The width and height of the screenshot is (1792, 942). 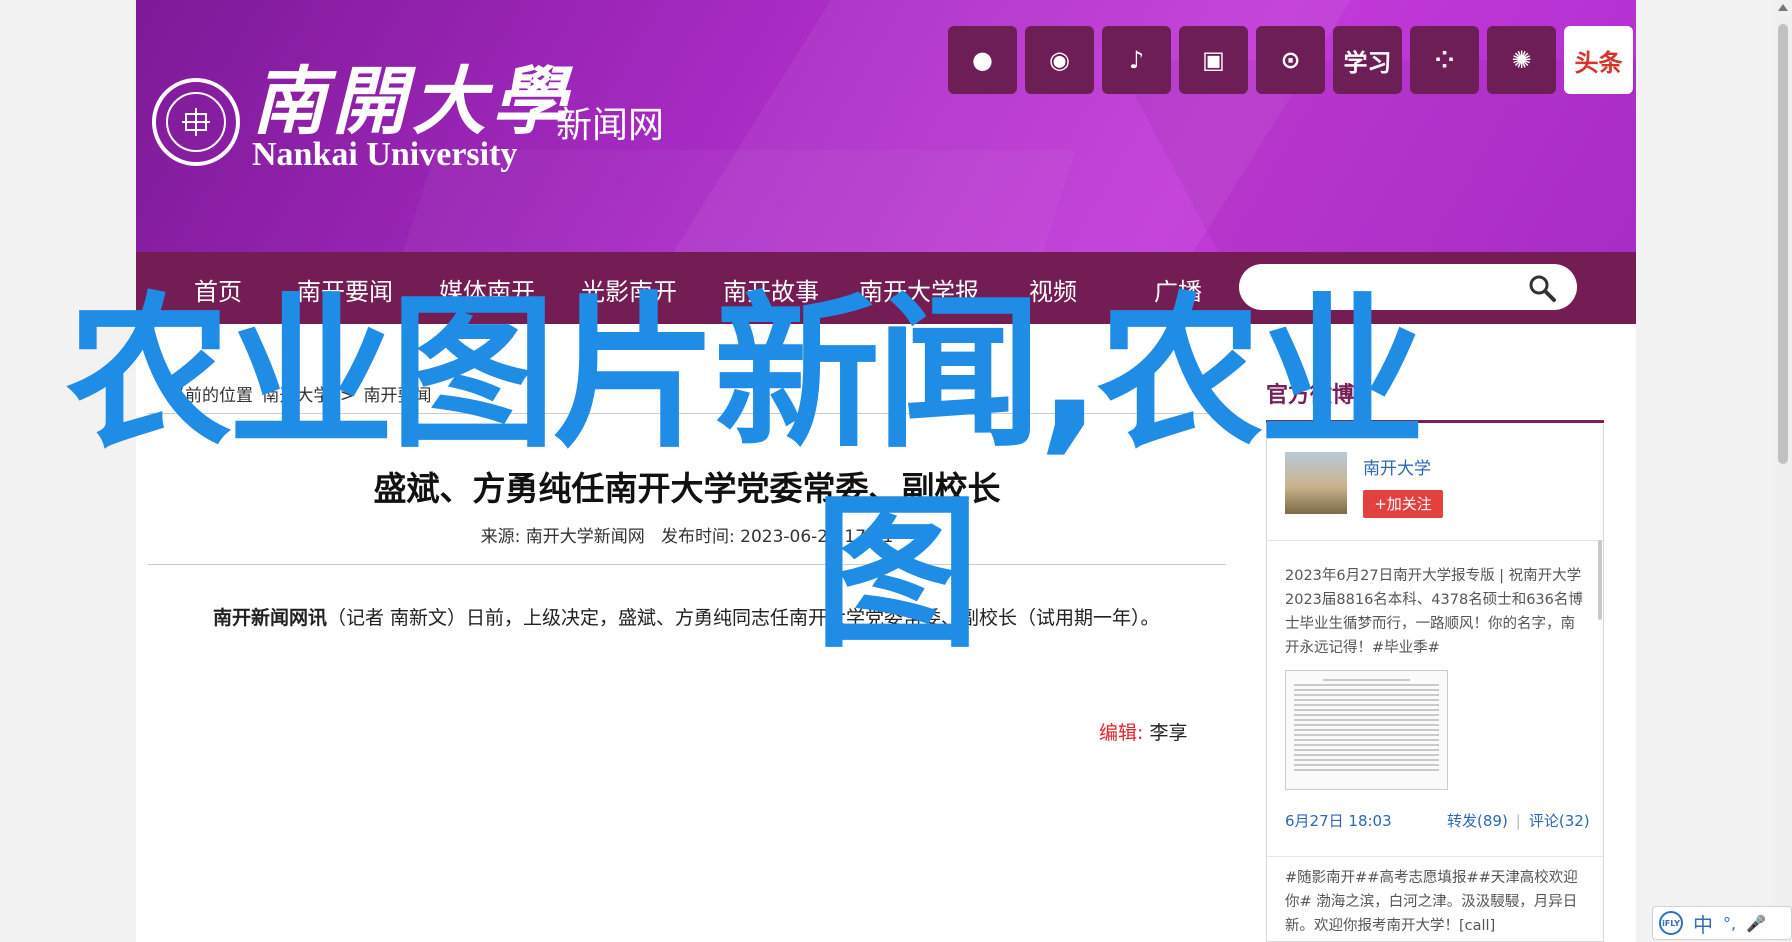 I want to click on xuexi-icon: 学习, so click(x=1367, y=60).